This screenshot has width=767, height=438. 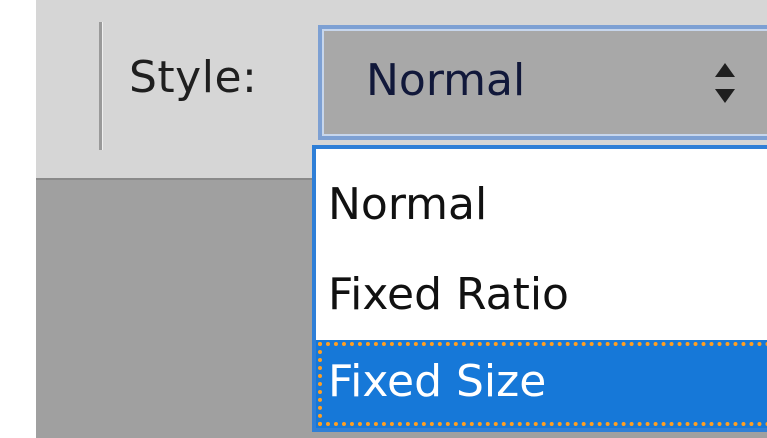 I want to click on toolbar-divider, so click(x=101, y=86).